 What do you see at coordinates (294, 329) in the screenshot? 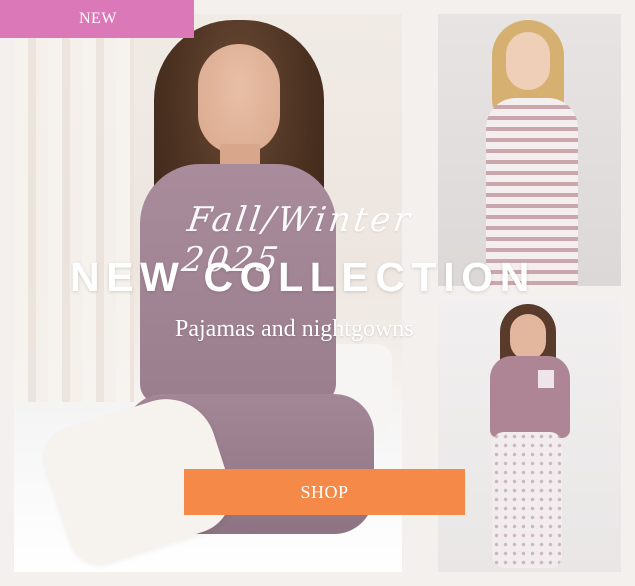
I see `collection-subtitle: Pajamas and nightgowns` at bounding box center [294, 329].